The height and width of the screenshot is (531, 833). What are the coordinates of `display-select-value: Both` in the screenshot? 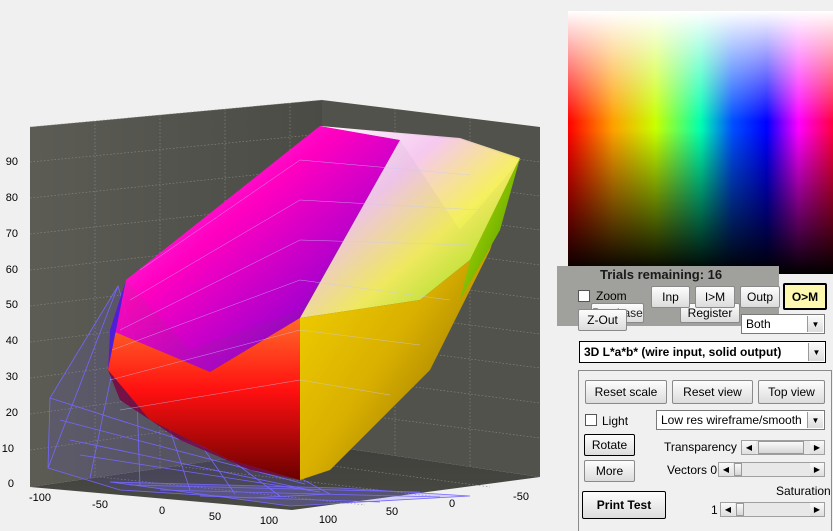 It's located at (758, 324).